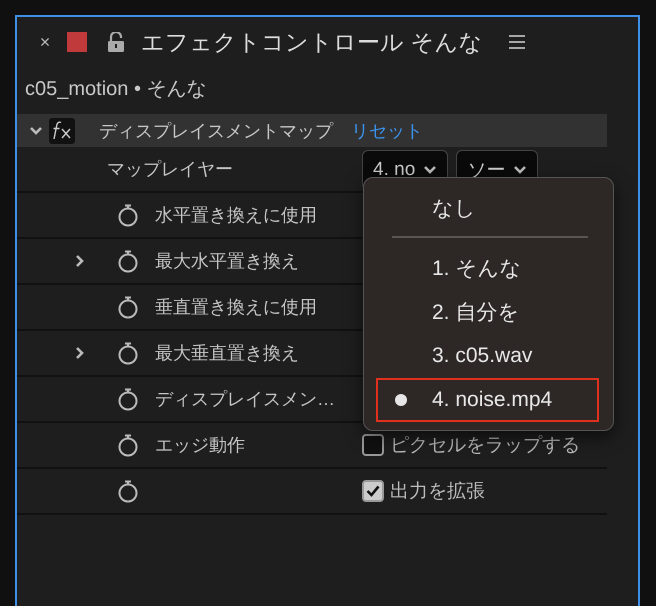  I want to click on property-label: 最大垂直置き換え, so click(227, 353).